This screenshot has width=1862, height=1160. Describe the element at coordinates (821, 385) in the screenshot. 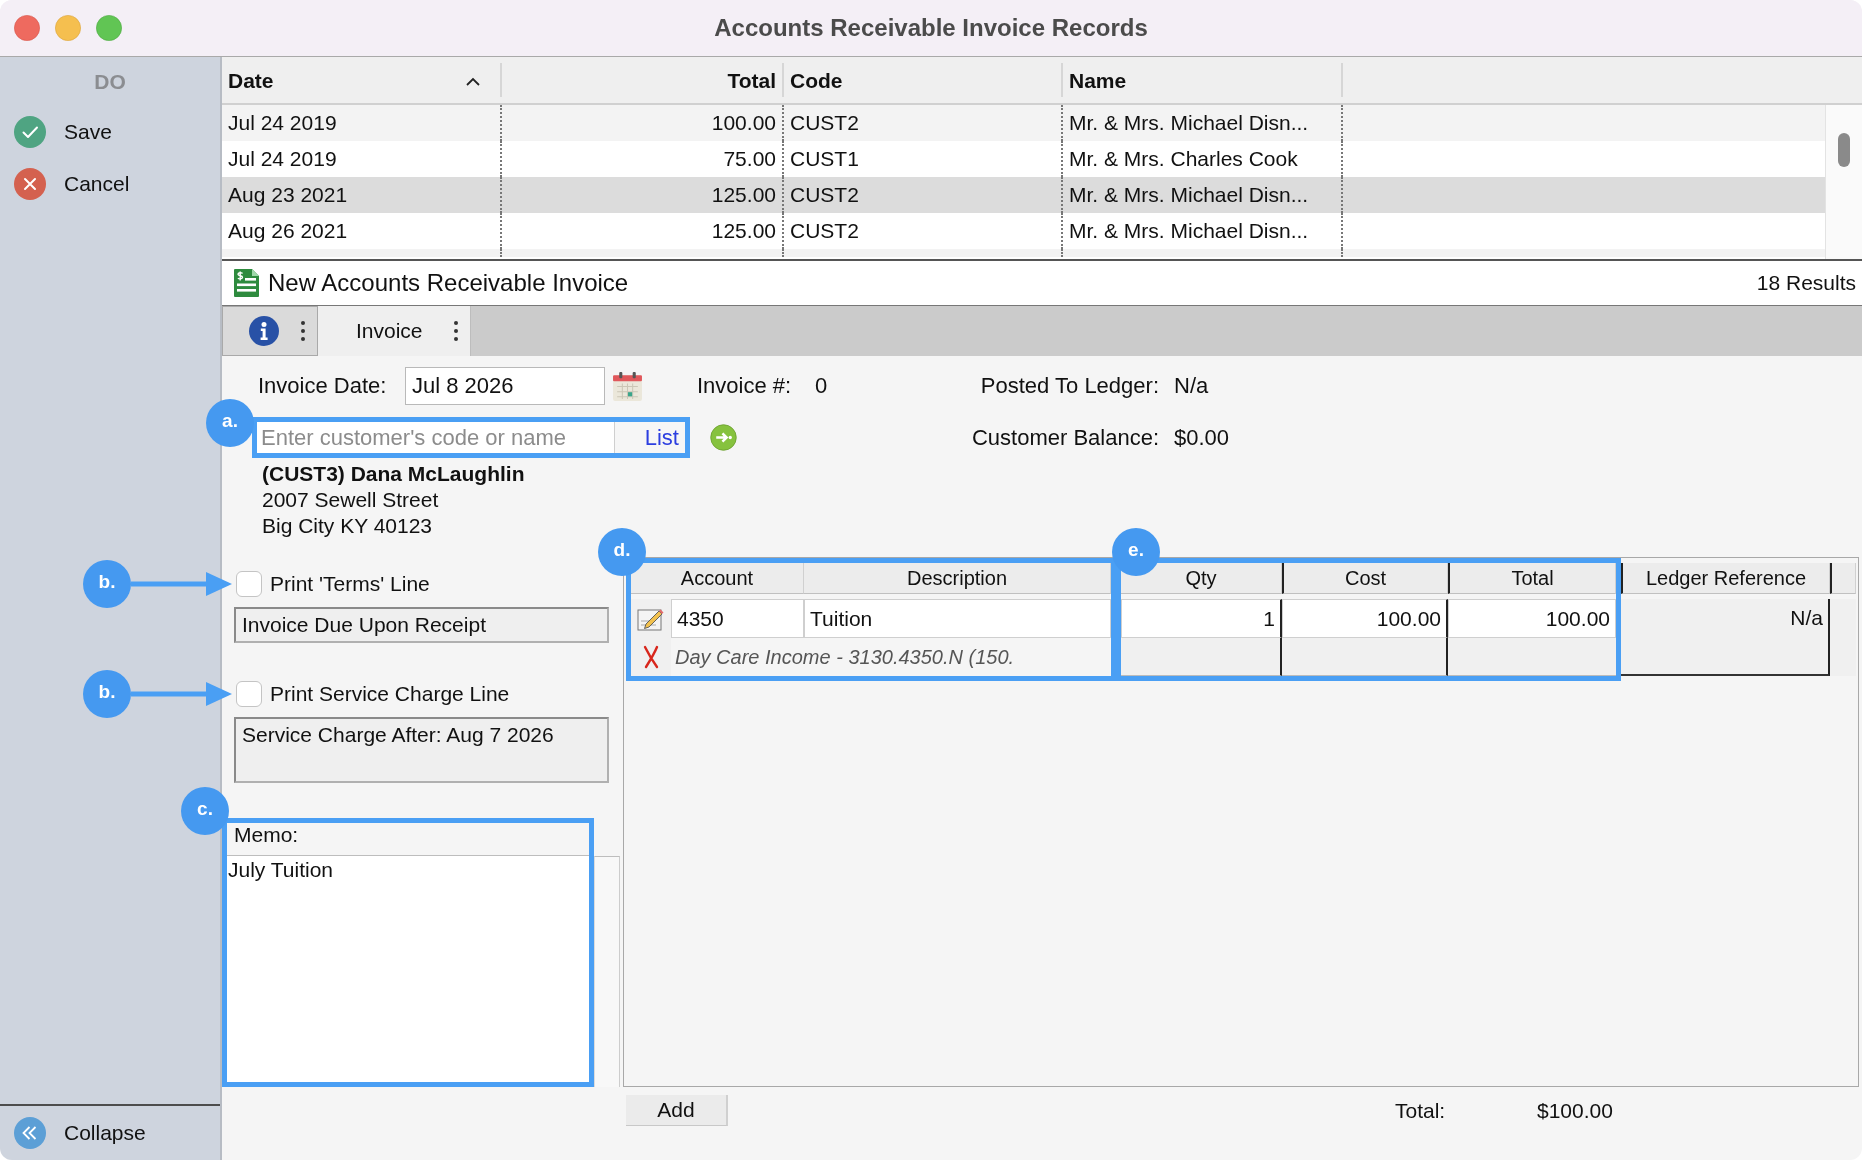

I see `field-value: 0` at that location.